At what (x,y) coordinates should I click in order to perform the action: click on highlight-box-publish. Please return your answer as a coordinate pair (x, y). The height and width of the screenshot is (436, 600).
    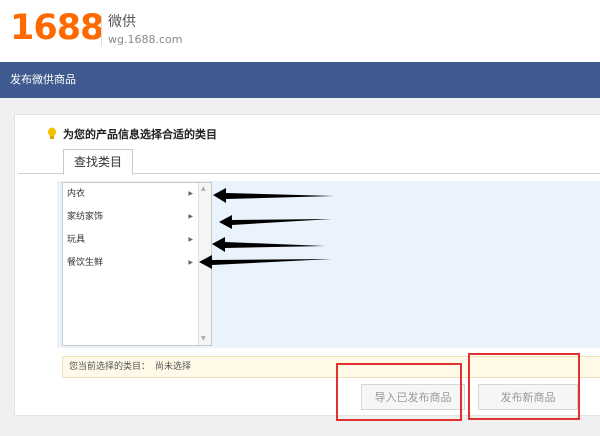
    Looking at the image, I should click on (524, 386).